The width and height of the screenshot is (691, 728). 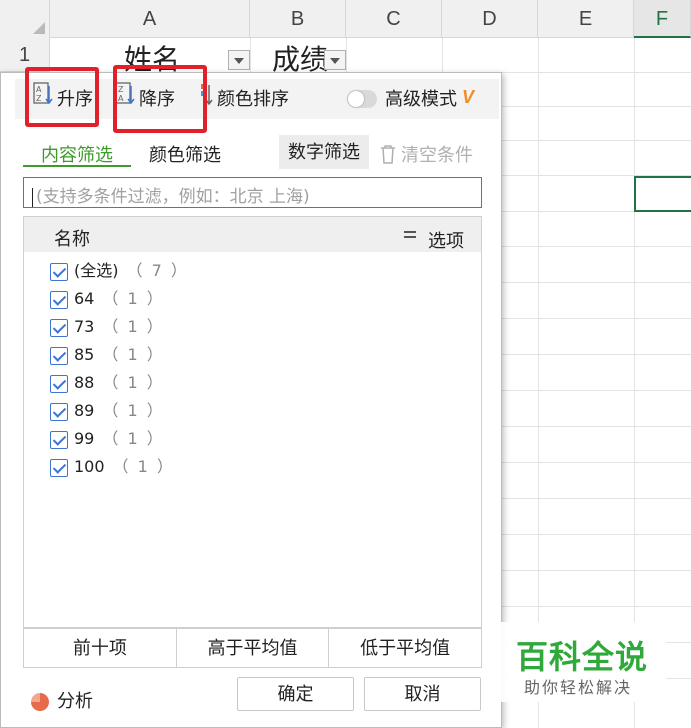 I want to click on analyze-button: 分析, so click(x=62, y=700).